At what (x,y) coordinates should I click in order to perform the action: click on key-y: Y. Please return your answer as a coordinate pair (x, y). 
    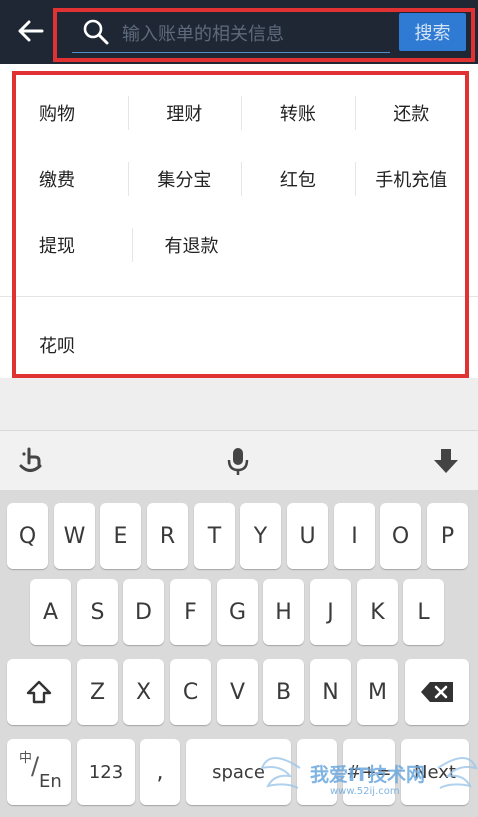
    Looking at the image, I should click on (260, 536).